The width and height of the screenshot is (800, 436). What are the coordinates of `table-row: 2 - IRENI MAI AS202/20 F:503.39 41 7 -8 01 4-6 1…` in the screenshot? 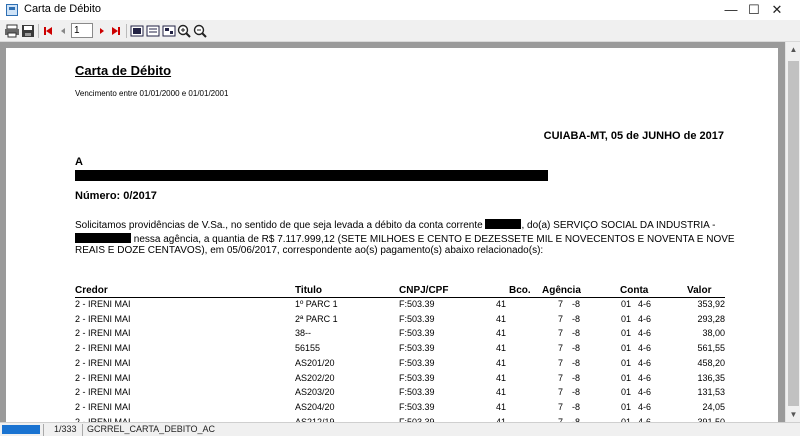 It's located at (392, 380).